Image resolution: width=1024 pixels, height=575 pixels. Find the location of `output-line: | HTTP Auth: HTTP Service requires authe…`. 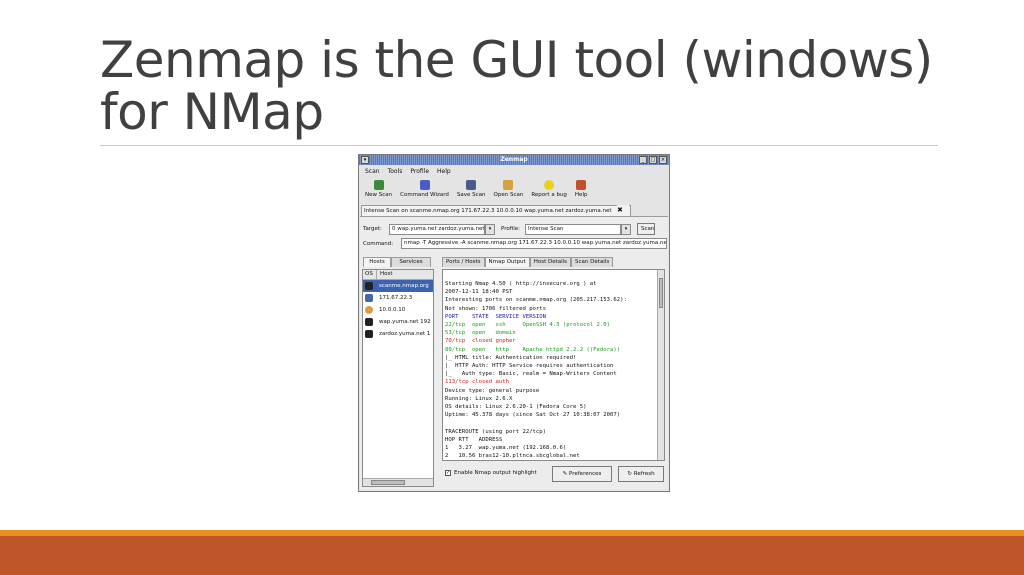

output-line: | HTTP Auth: HTTP Service requires authe… is located at coordinates (529, 366).